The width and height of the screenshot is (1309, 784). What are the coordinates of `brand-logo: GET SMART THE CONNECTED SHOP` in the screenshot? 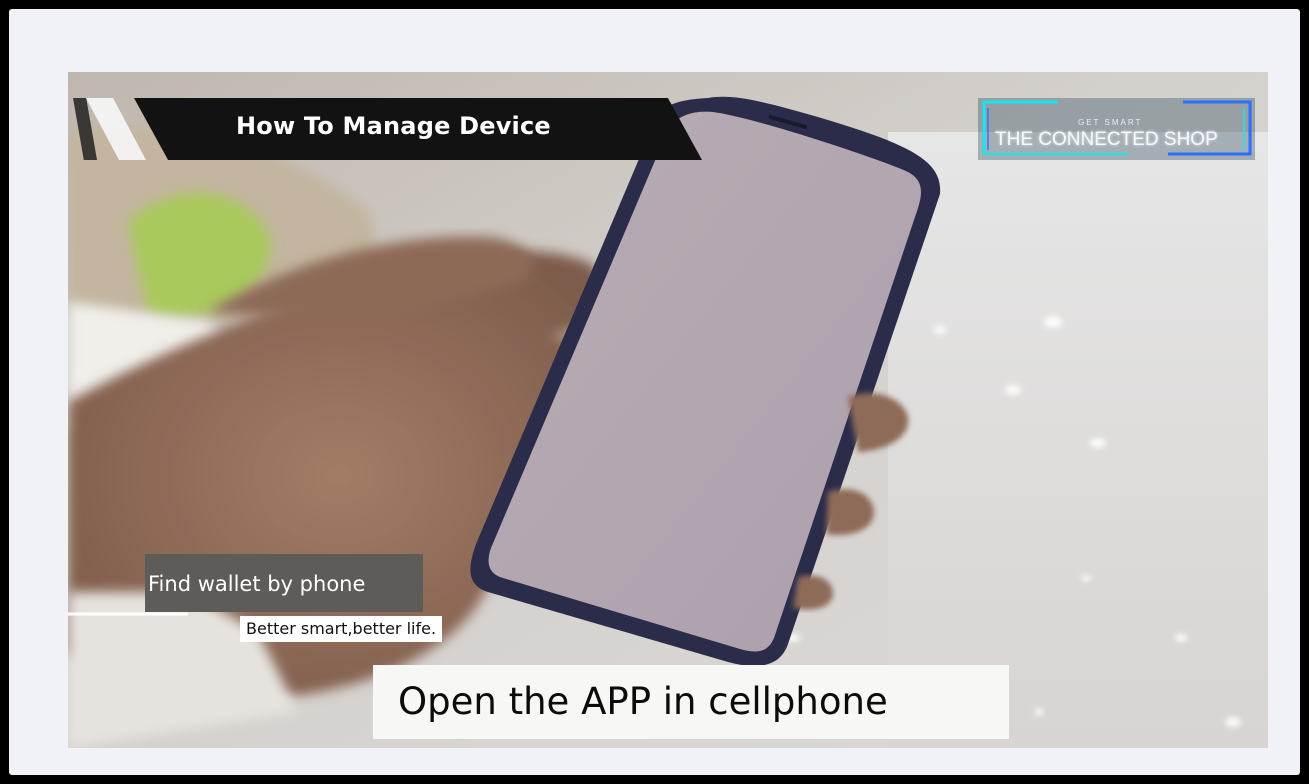 It's located at (1116, 129).